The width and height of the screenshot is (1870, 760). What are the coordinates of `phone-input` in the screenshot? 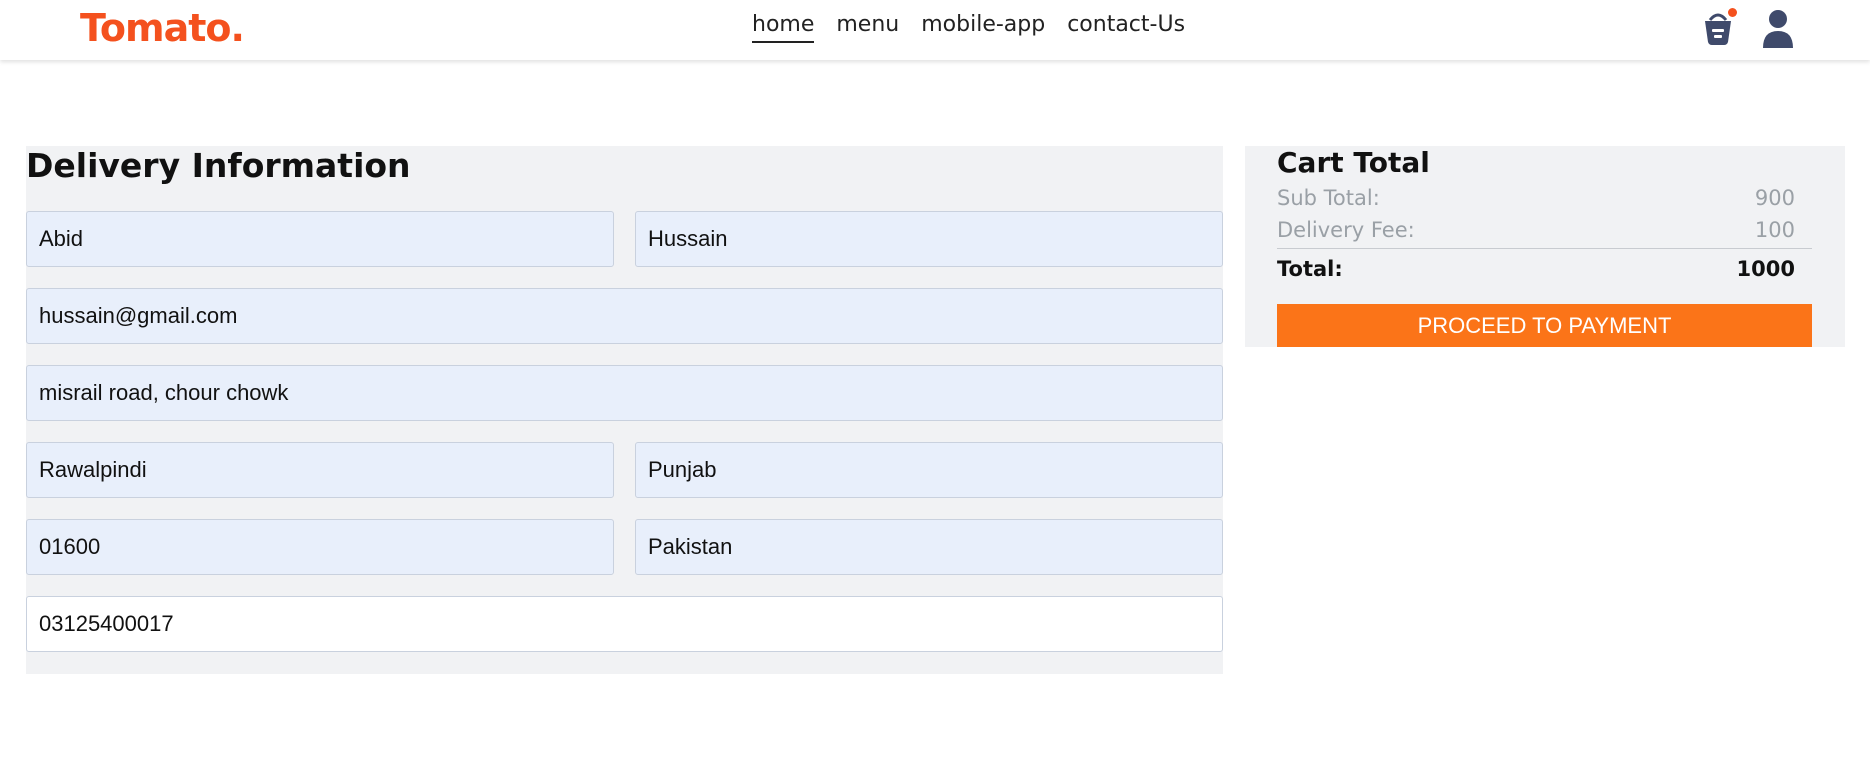 It's located at (624, 624).